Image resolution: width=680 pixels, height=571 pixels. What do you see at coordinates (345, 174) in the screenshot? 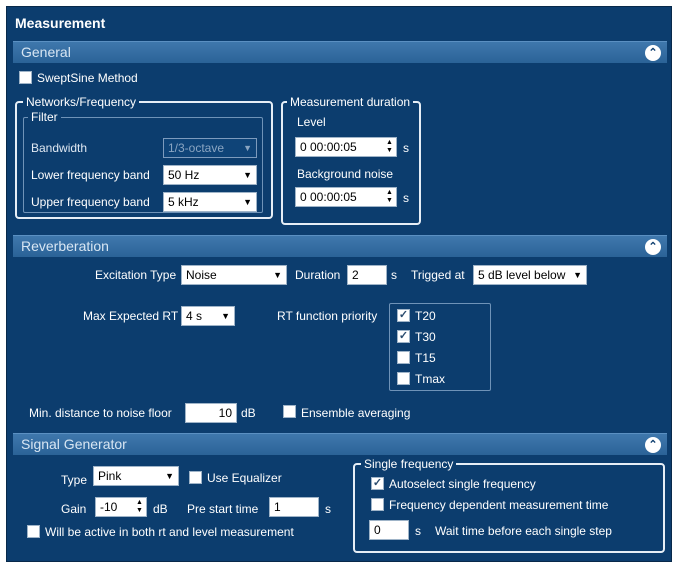
I see `background-noise-label: Background noise` at bounding box center [345, 174].